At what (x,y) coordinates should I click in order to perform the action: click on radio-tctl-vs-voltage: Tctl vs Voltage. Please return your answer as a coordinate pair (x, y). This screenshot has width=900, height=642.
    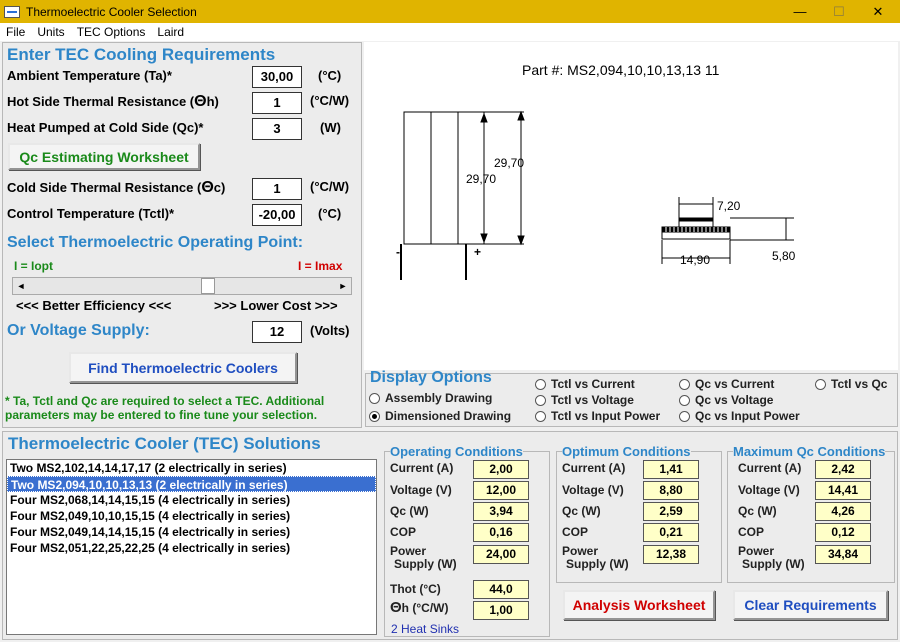
    Looking at the image, I should click on (584, 400).